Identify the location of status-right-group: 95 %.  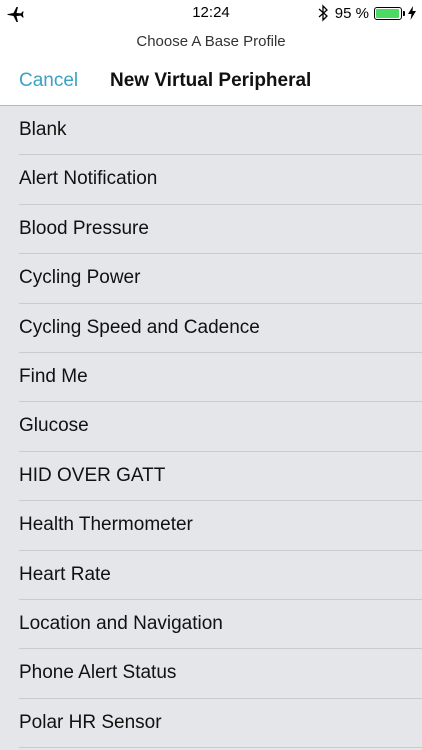
(366, 13).